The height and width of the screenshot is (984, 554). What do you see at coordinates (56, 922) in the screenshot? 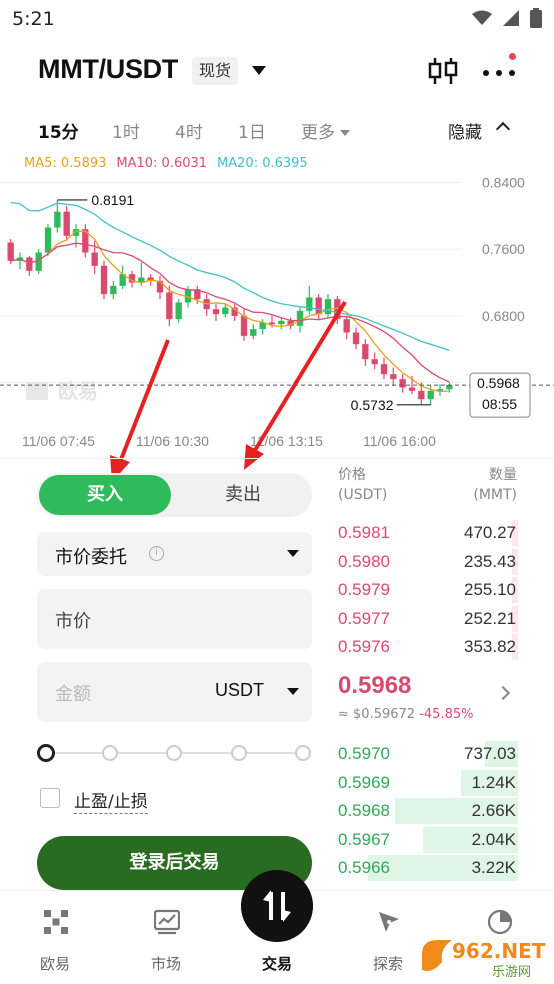
I see `okx-logo-icon` at bounding box center [56, 922].